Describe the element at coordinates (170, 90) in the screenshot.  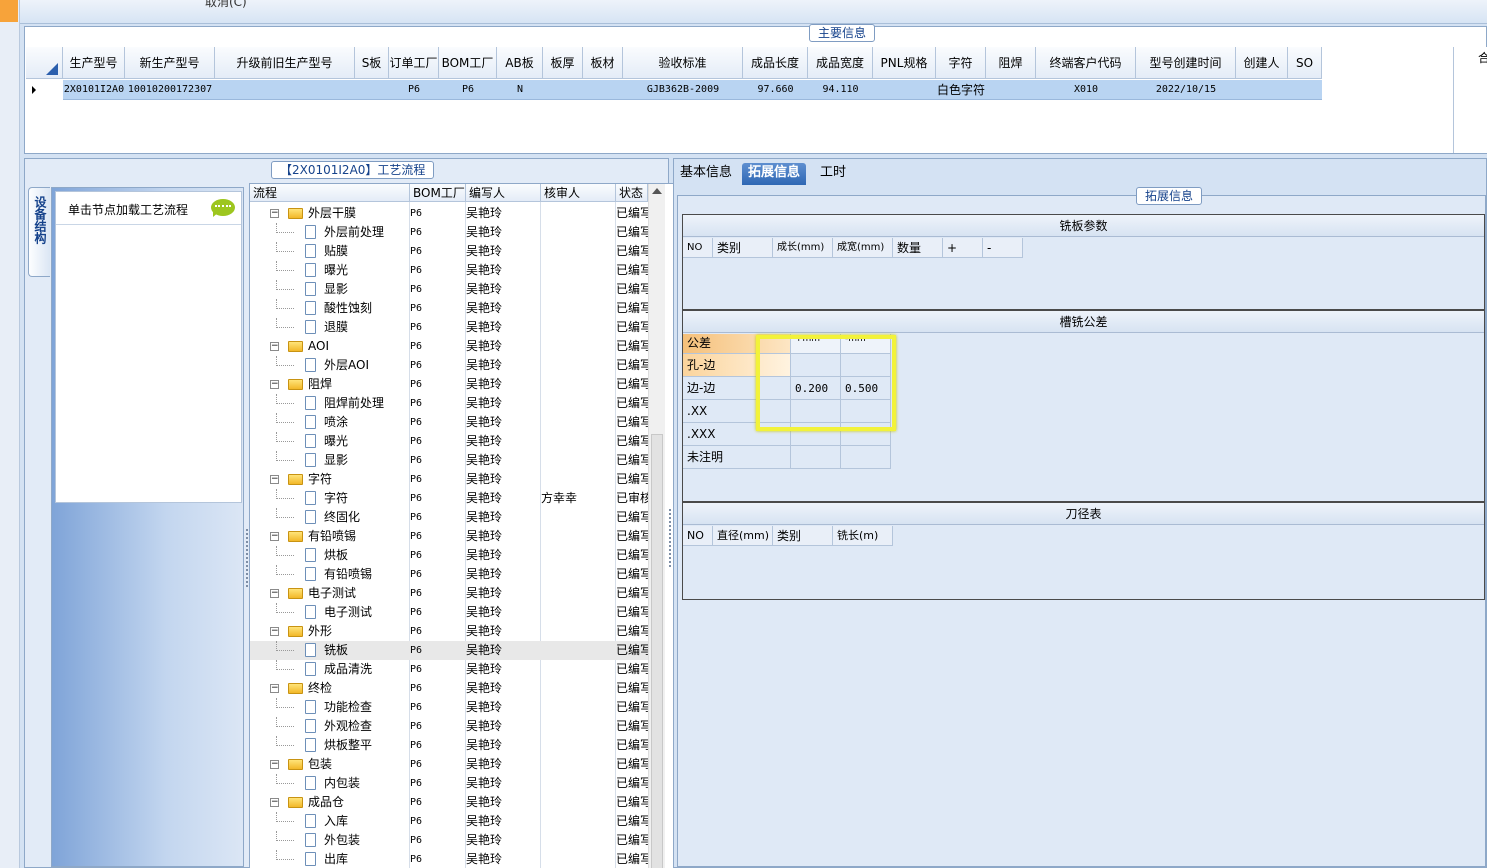
I see `table-cell: 10010200172307` at that location.